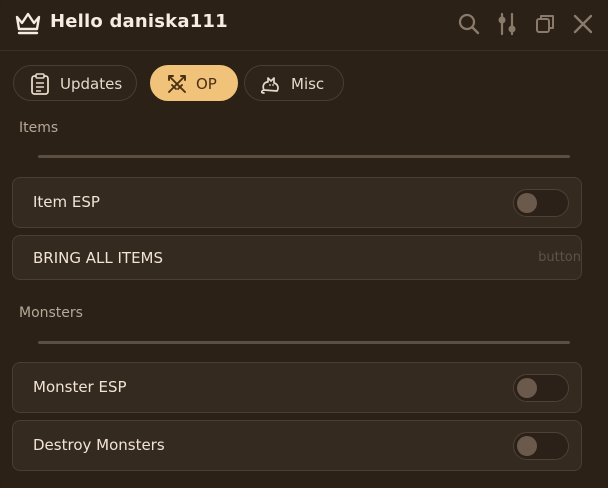  I want to click on window-title: Hello daniska111, so click(139, 21).